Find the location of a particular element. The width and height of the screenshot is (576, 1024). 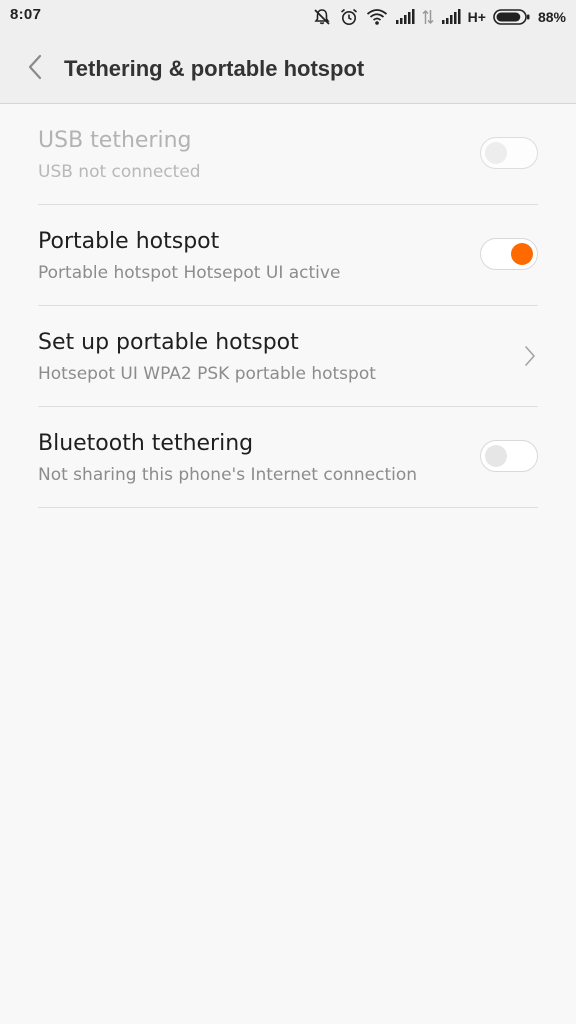

data-transfer-icon is located at coordinates (428, 17).